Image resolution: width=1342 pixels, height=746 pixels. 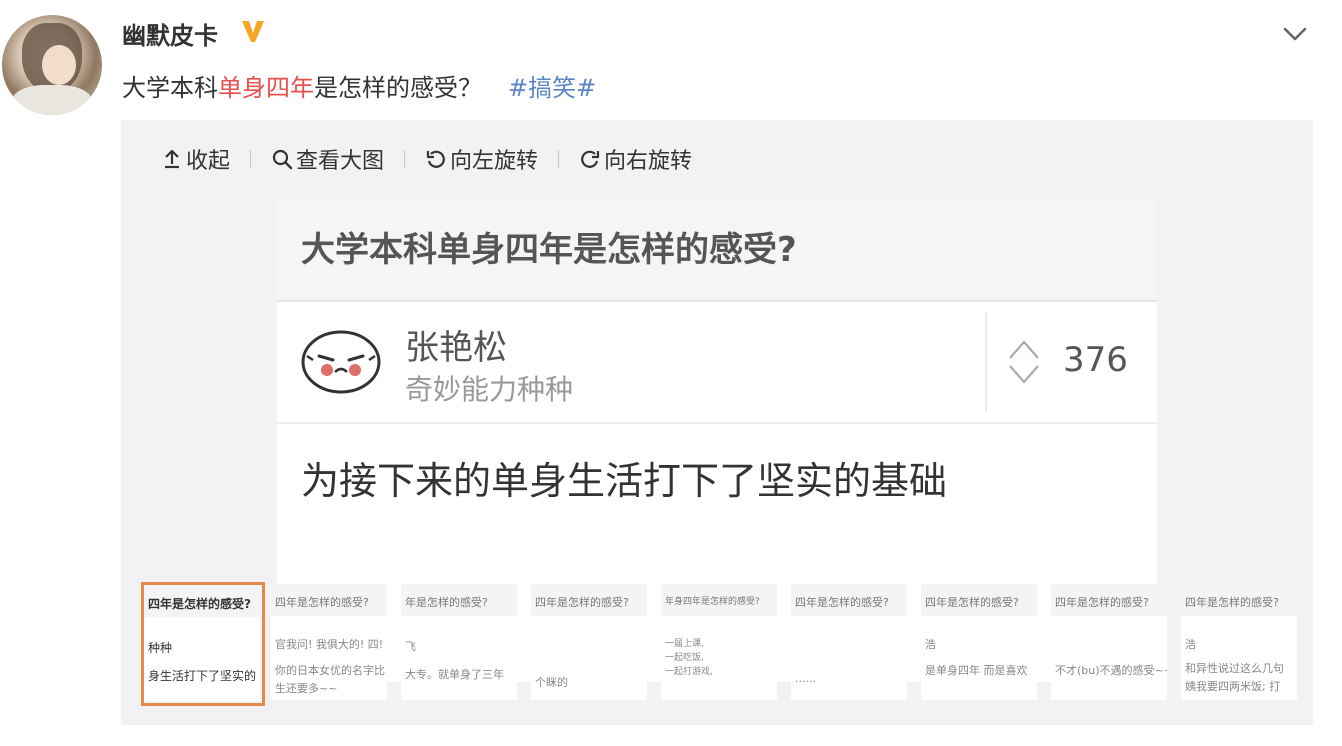 What do you see at coordinates (329, 658) in the screenshot?
I see `thumbnail-body: 官我问! 我俱大的! 四! 你的日本女优的名字比 生还要多~~` at bounding box center [329, 658].